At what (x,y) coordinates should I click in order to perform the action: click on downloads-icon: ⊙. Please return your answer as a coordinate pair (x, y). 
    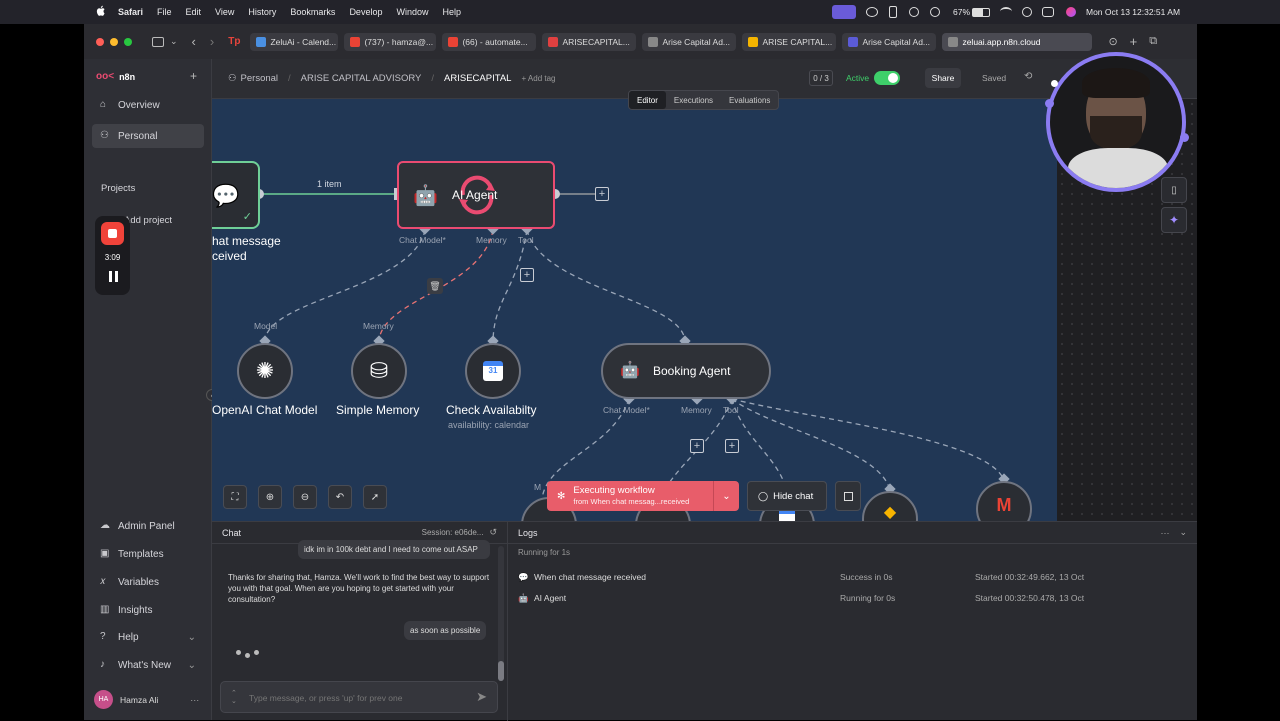
    Looking at the image, I should click on (1112, 41).